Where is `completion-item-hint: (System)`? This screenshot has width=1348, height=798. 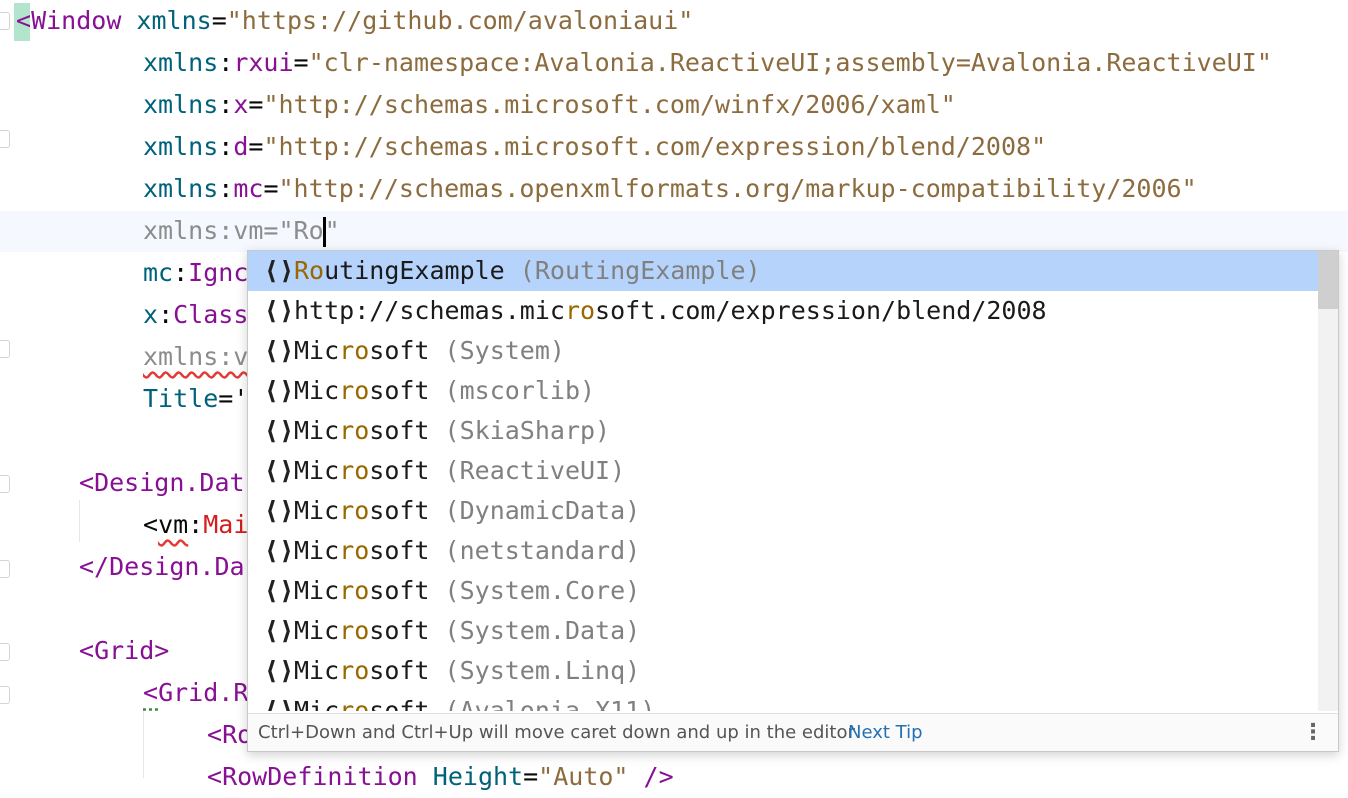 completion-item-hint: (System) is located at coordinates (497, 350).